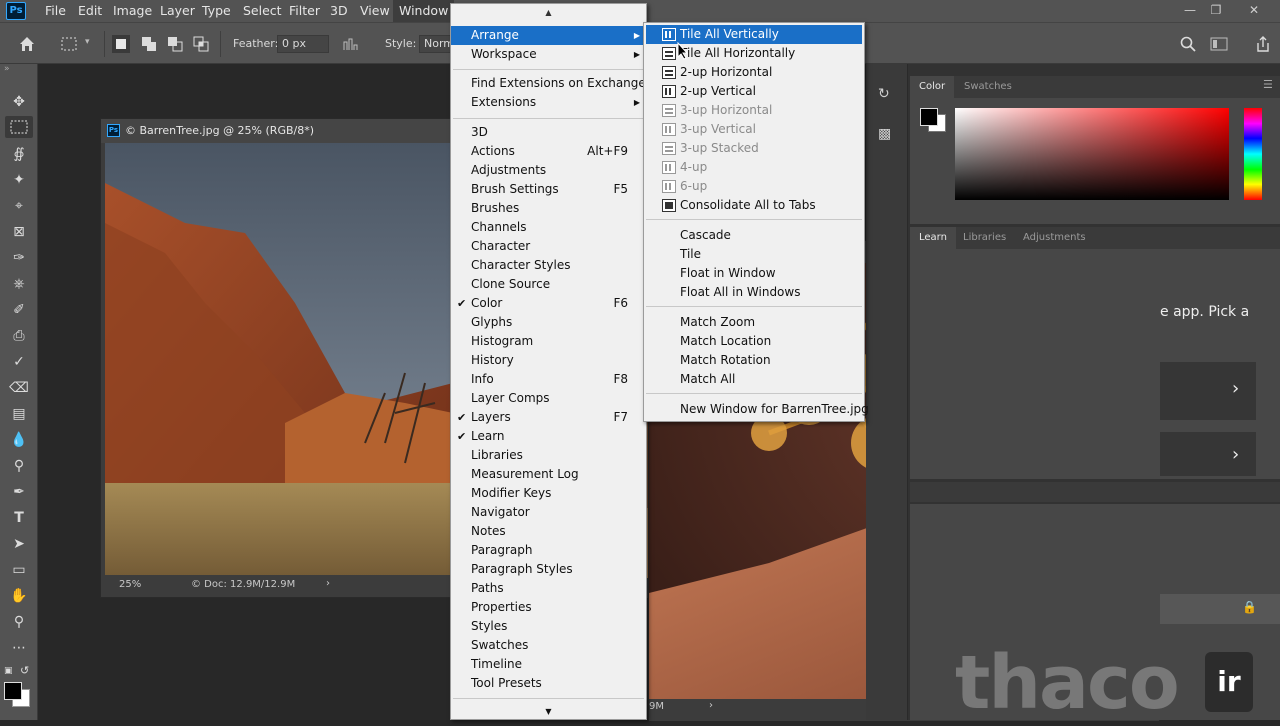  Describe the element at coordinates (19, 284) in the screenshot. I see `healing-brush-icon: ⎈` at that location.